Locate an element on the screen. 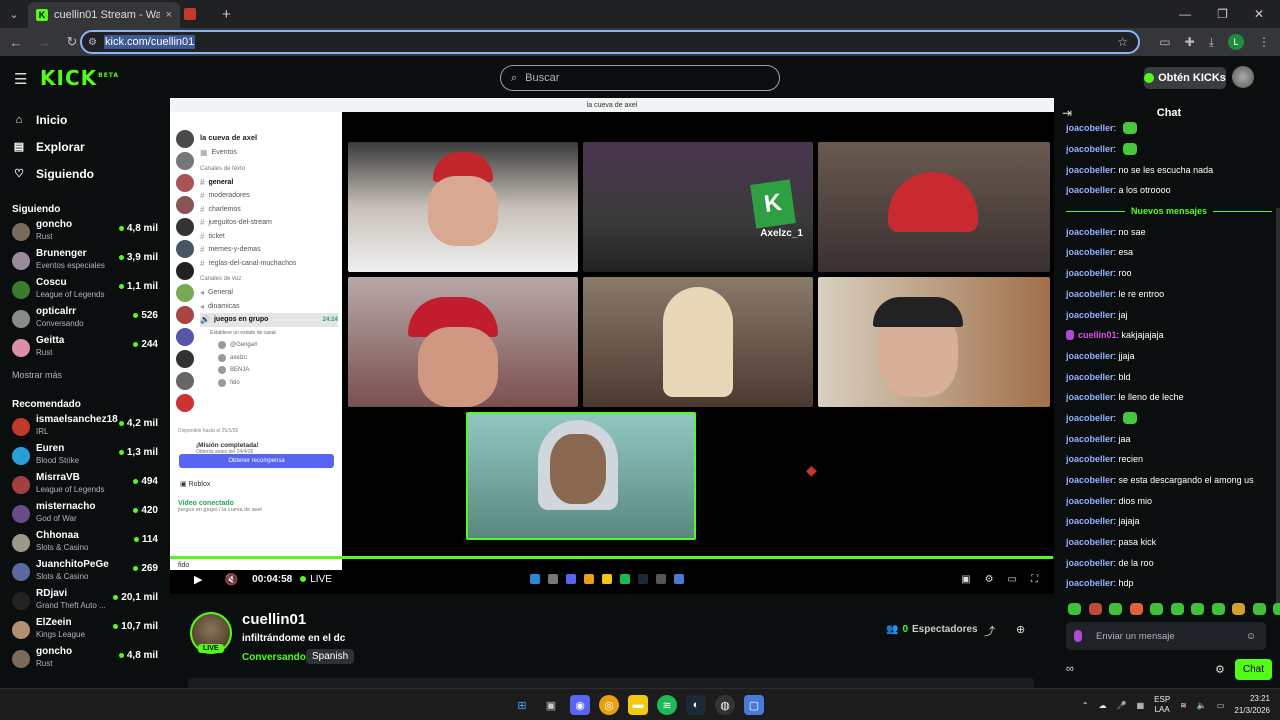 The width and height of the screenshot is (1280, 720). chat-settings-icon: ⚙ is located at coordinates (1220, 669).